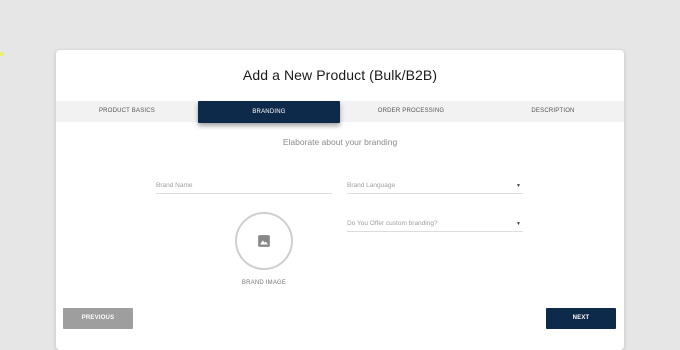  Describe the element at coordinates (98, 318) in the screenshot. I see `previous-button: PREVIOUS` at that location.